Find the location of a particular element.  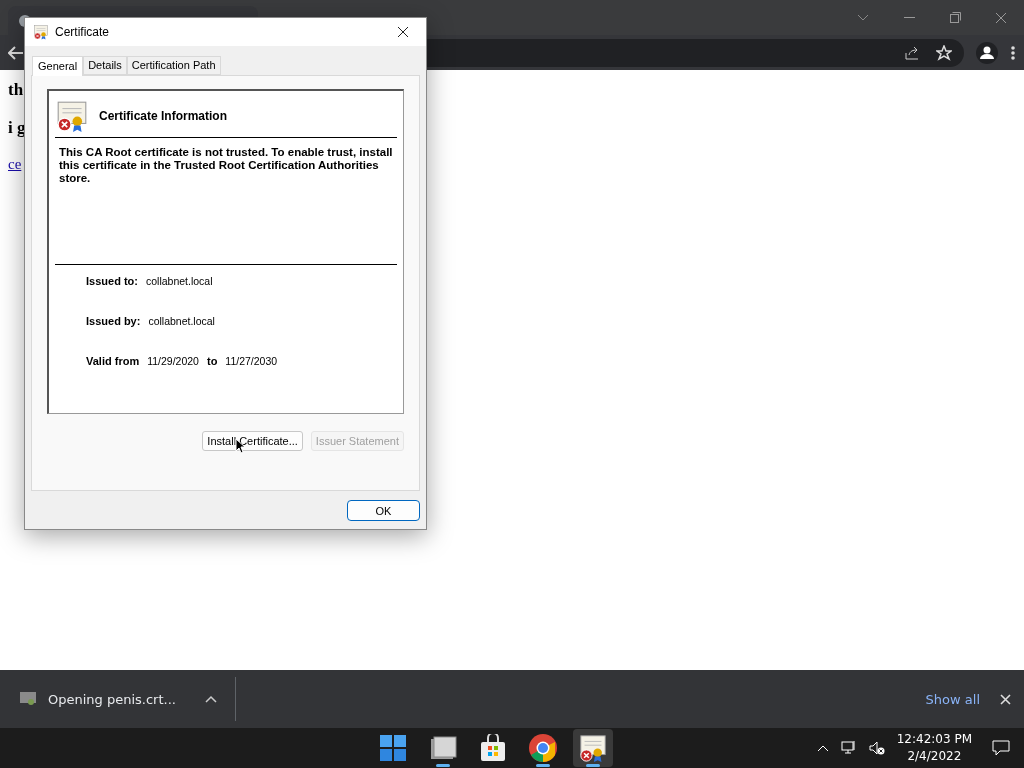

notification-icon is located at coordinates (1001, 748).